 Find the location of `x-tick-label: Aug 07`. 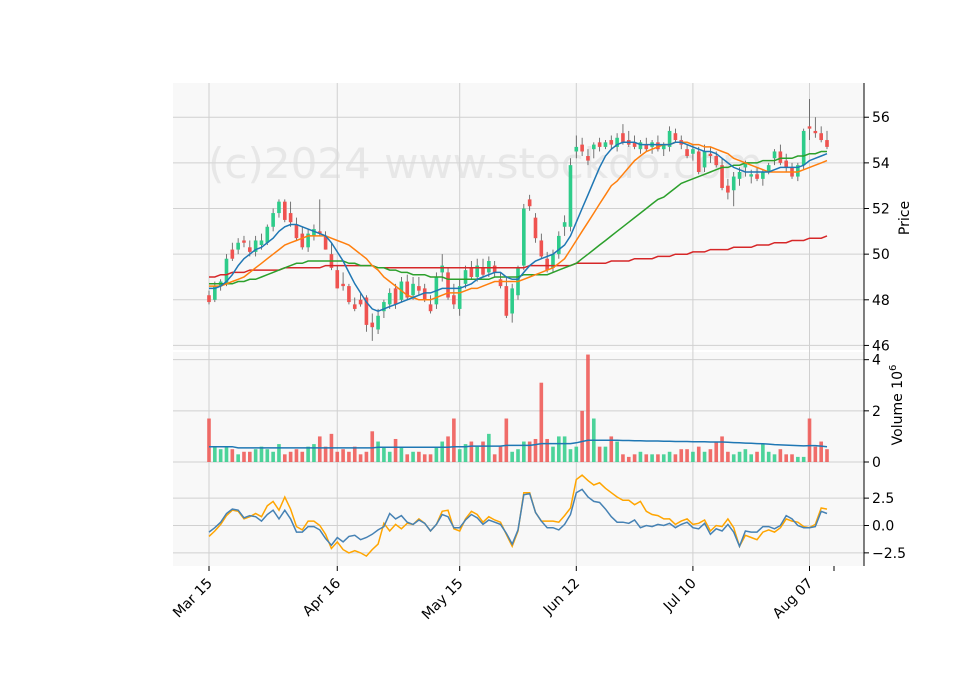

x-tick-label: Aug 07 is located at coordinates (793, 599).